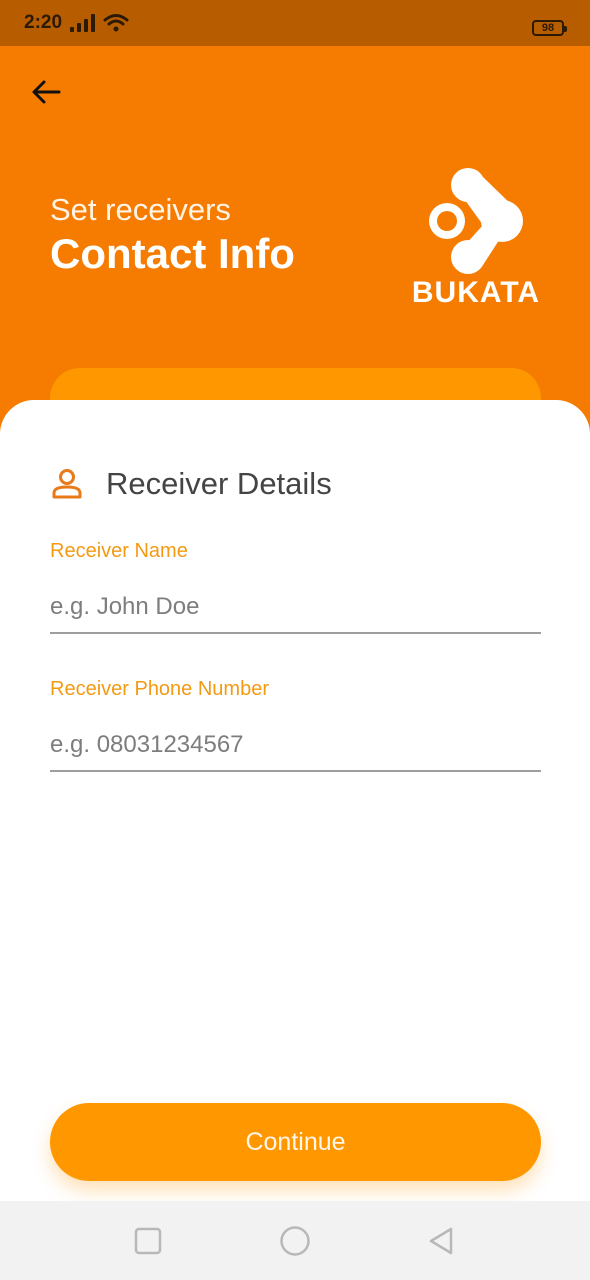  What do you see at coordinates (219, 483) in the screenshot?
I see `section-title: Receiver Details` at bounding box center [219, 483].